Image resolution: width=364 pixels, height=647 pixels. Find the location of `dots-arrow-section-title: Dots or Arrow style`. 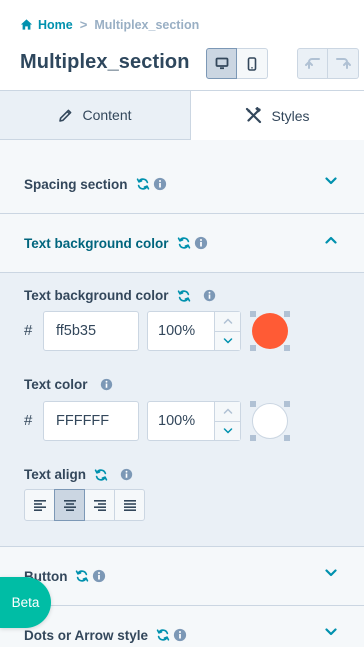

dots-arrow-section-title: Dots or Arrow style is located at coordinates (86, 635).